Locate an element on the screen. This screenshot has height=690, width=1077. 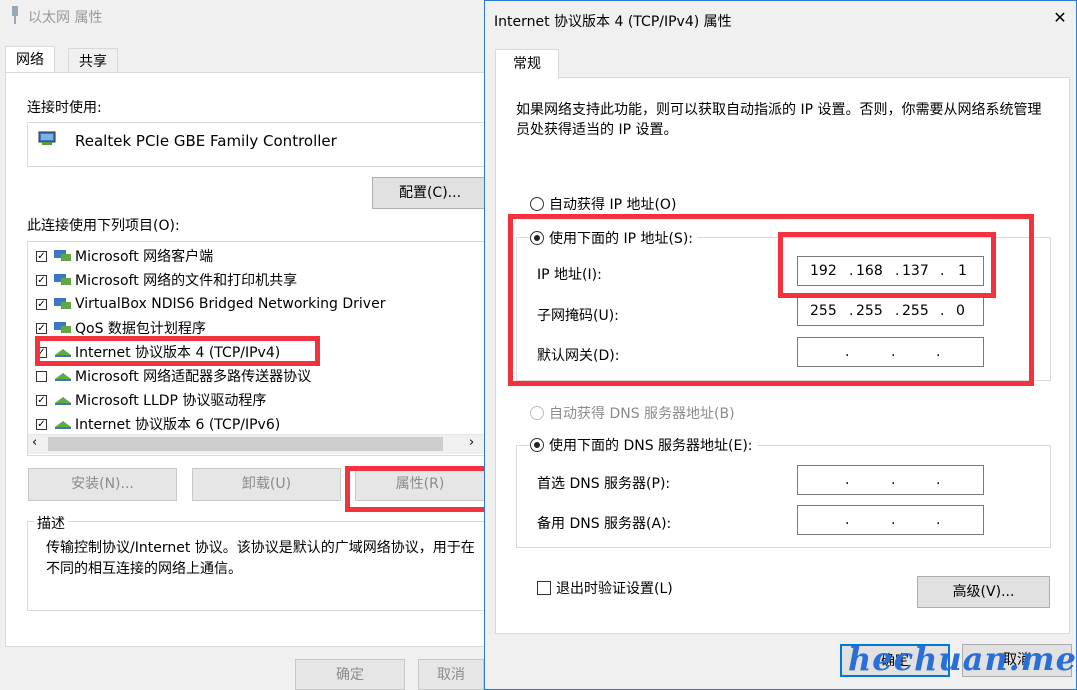
list-item: ✓ Internet 协议版本 6 (TCP/IPv6) is located at coordinates (158, 424).